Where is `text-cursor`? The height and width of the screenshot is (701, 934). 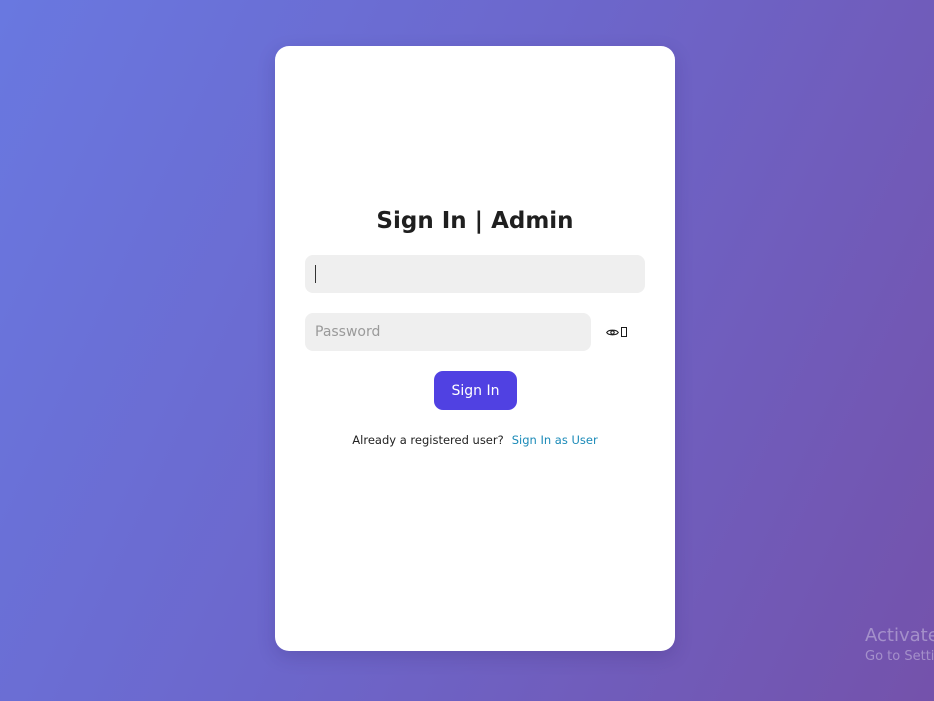
text-cursor is located at coordinates (315, 274).